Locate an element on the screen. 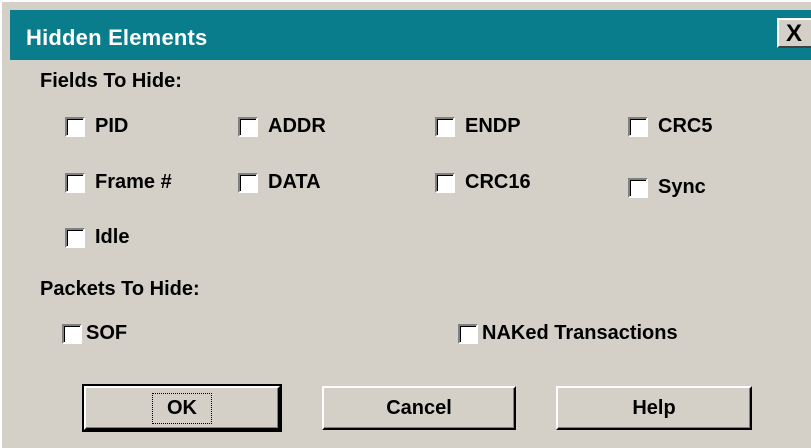 Image resolution: width=811 pixels, height=448 pixels. checkbox-naked-transactions: NAKed Transactions is located at coordinates (568, 333).